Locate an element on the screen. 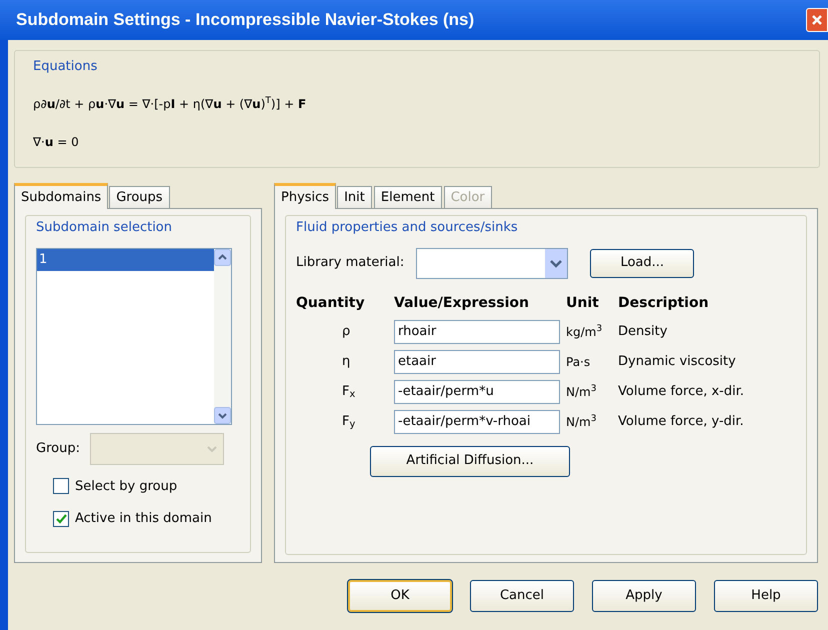 The width and height of the screenshot is (828, 630). description-label: Density is located at coordinates (643, 331).